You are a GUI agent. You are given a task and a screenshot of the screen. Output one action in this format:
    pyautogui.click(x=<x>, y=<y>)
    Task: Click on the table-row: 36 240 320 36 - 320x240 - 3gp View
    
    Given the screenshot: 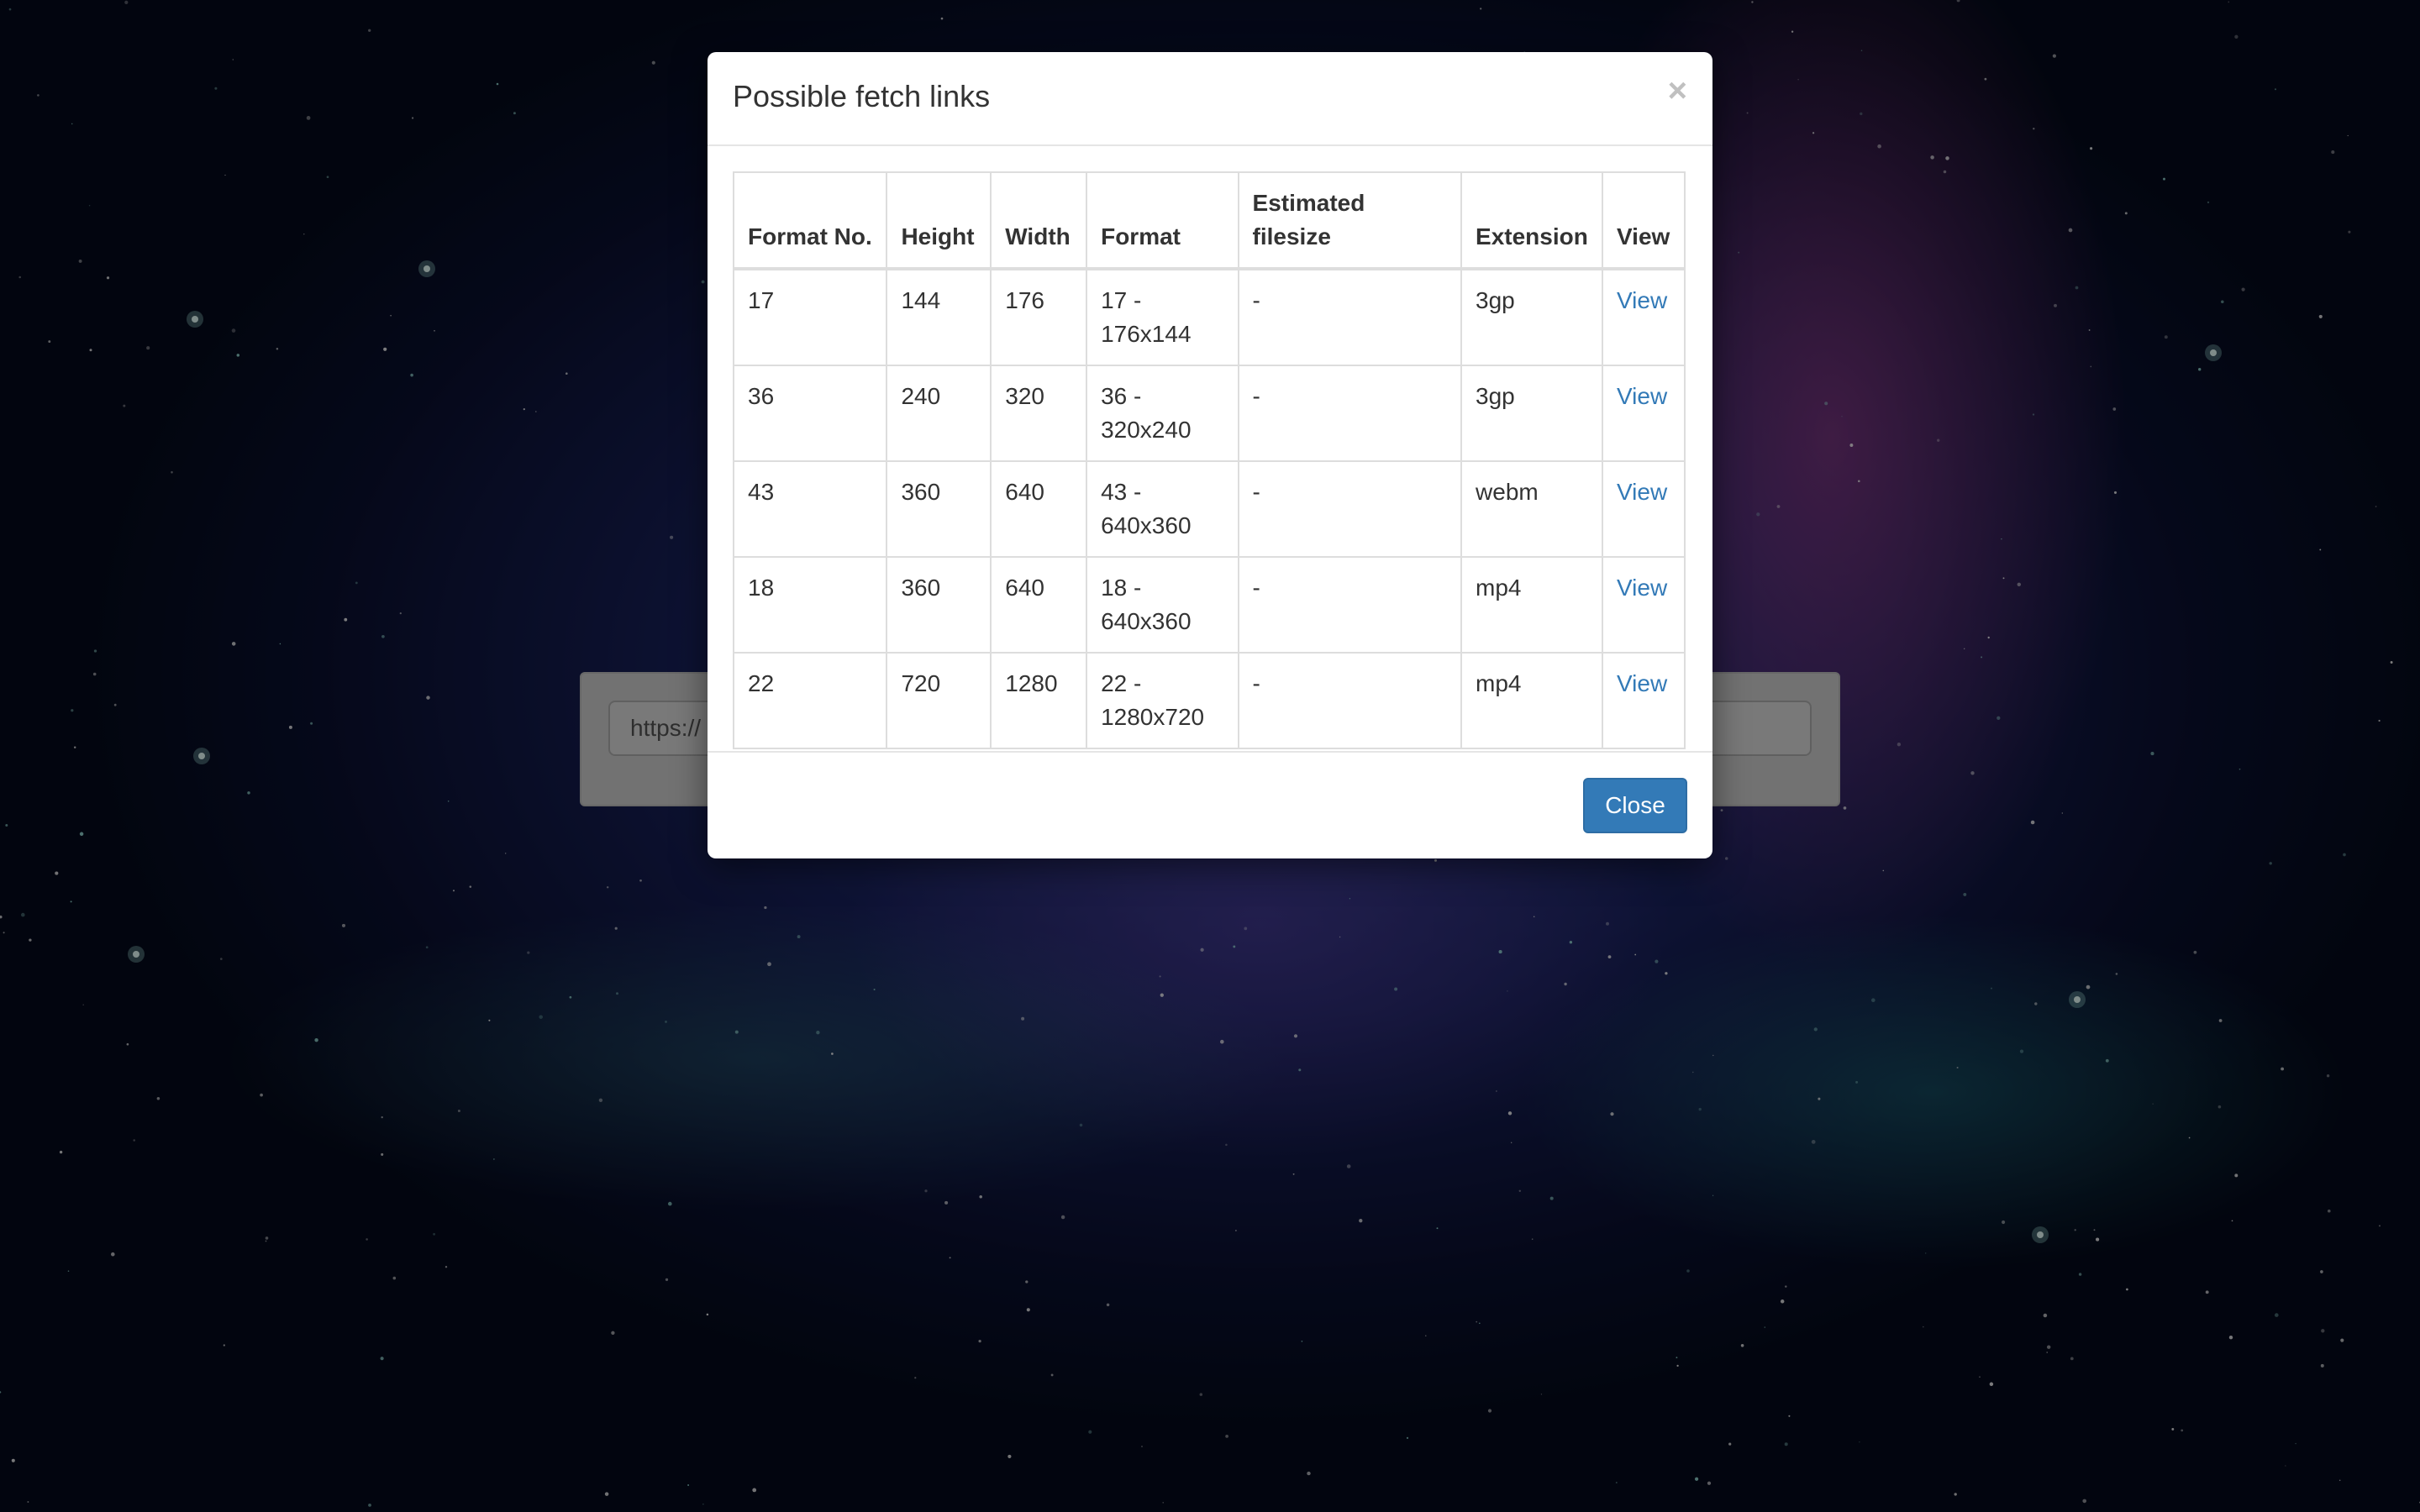 What is the action you would take?
    pyautogui.click(x=1209, y=413)
    